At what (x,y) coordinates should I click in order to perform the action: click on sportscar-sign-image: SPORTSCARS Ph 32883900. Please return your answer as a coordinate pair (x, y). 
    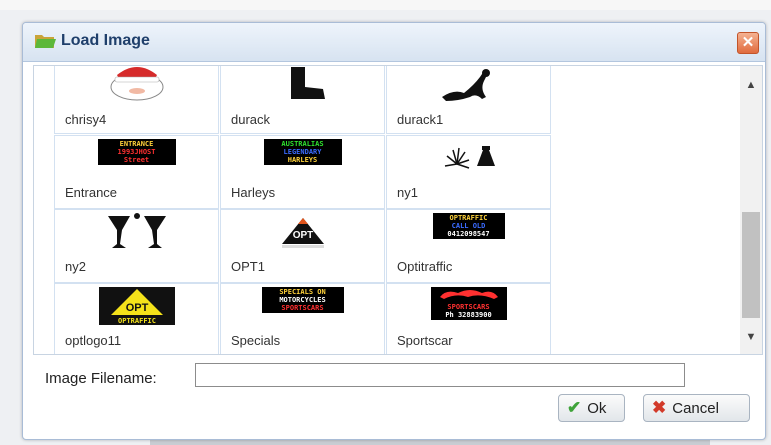
    Looking at the image, I should click on (468, 303).